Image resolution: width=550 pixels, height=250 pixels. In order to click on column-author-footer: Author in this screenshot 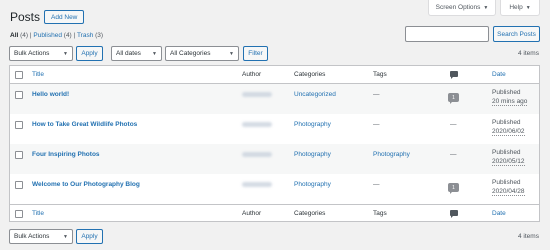, I will do `click(252, 213)`.